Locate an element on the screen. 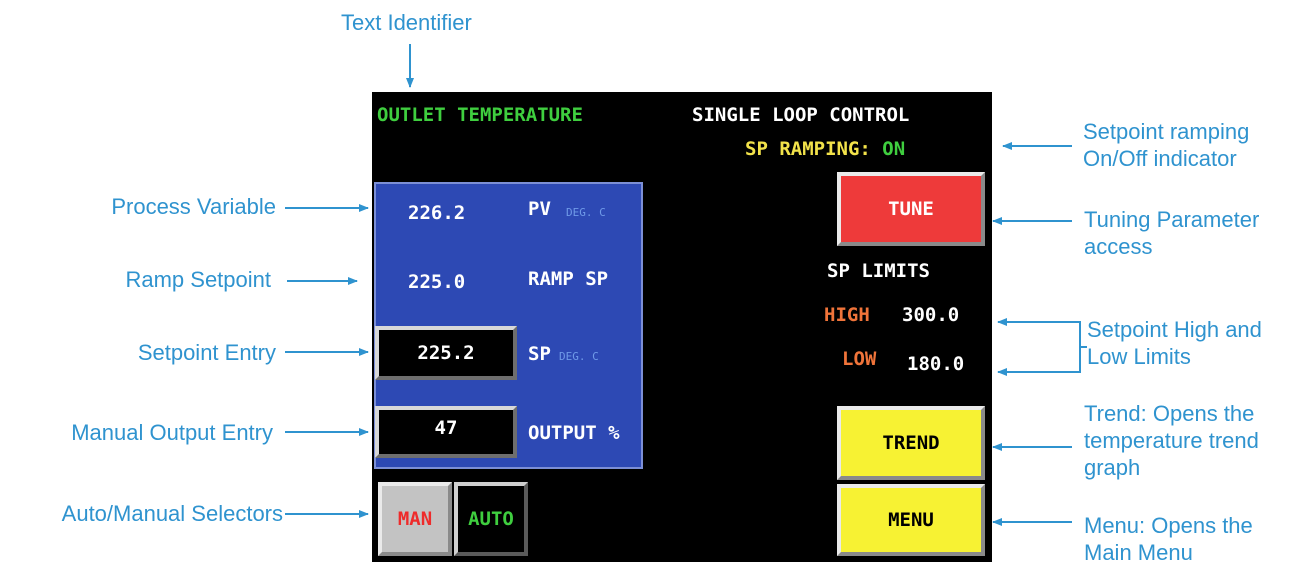 Image resolution: width=1314 pixels, height=570 pixels. bracket-sp-limits is located at coordinates (1076, 347).